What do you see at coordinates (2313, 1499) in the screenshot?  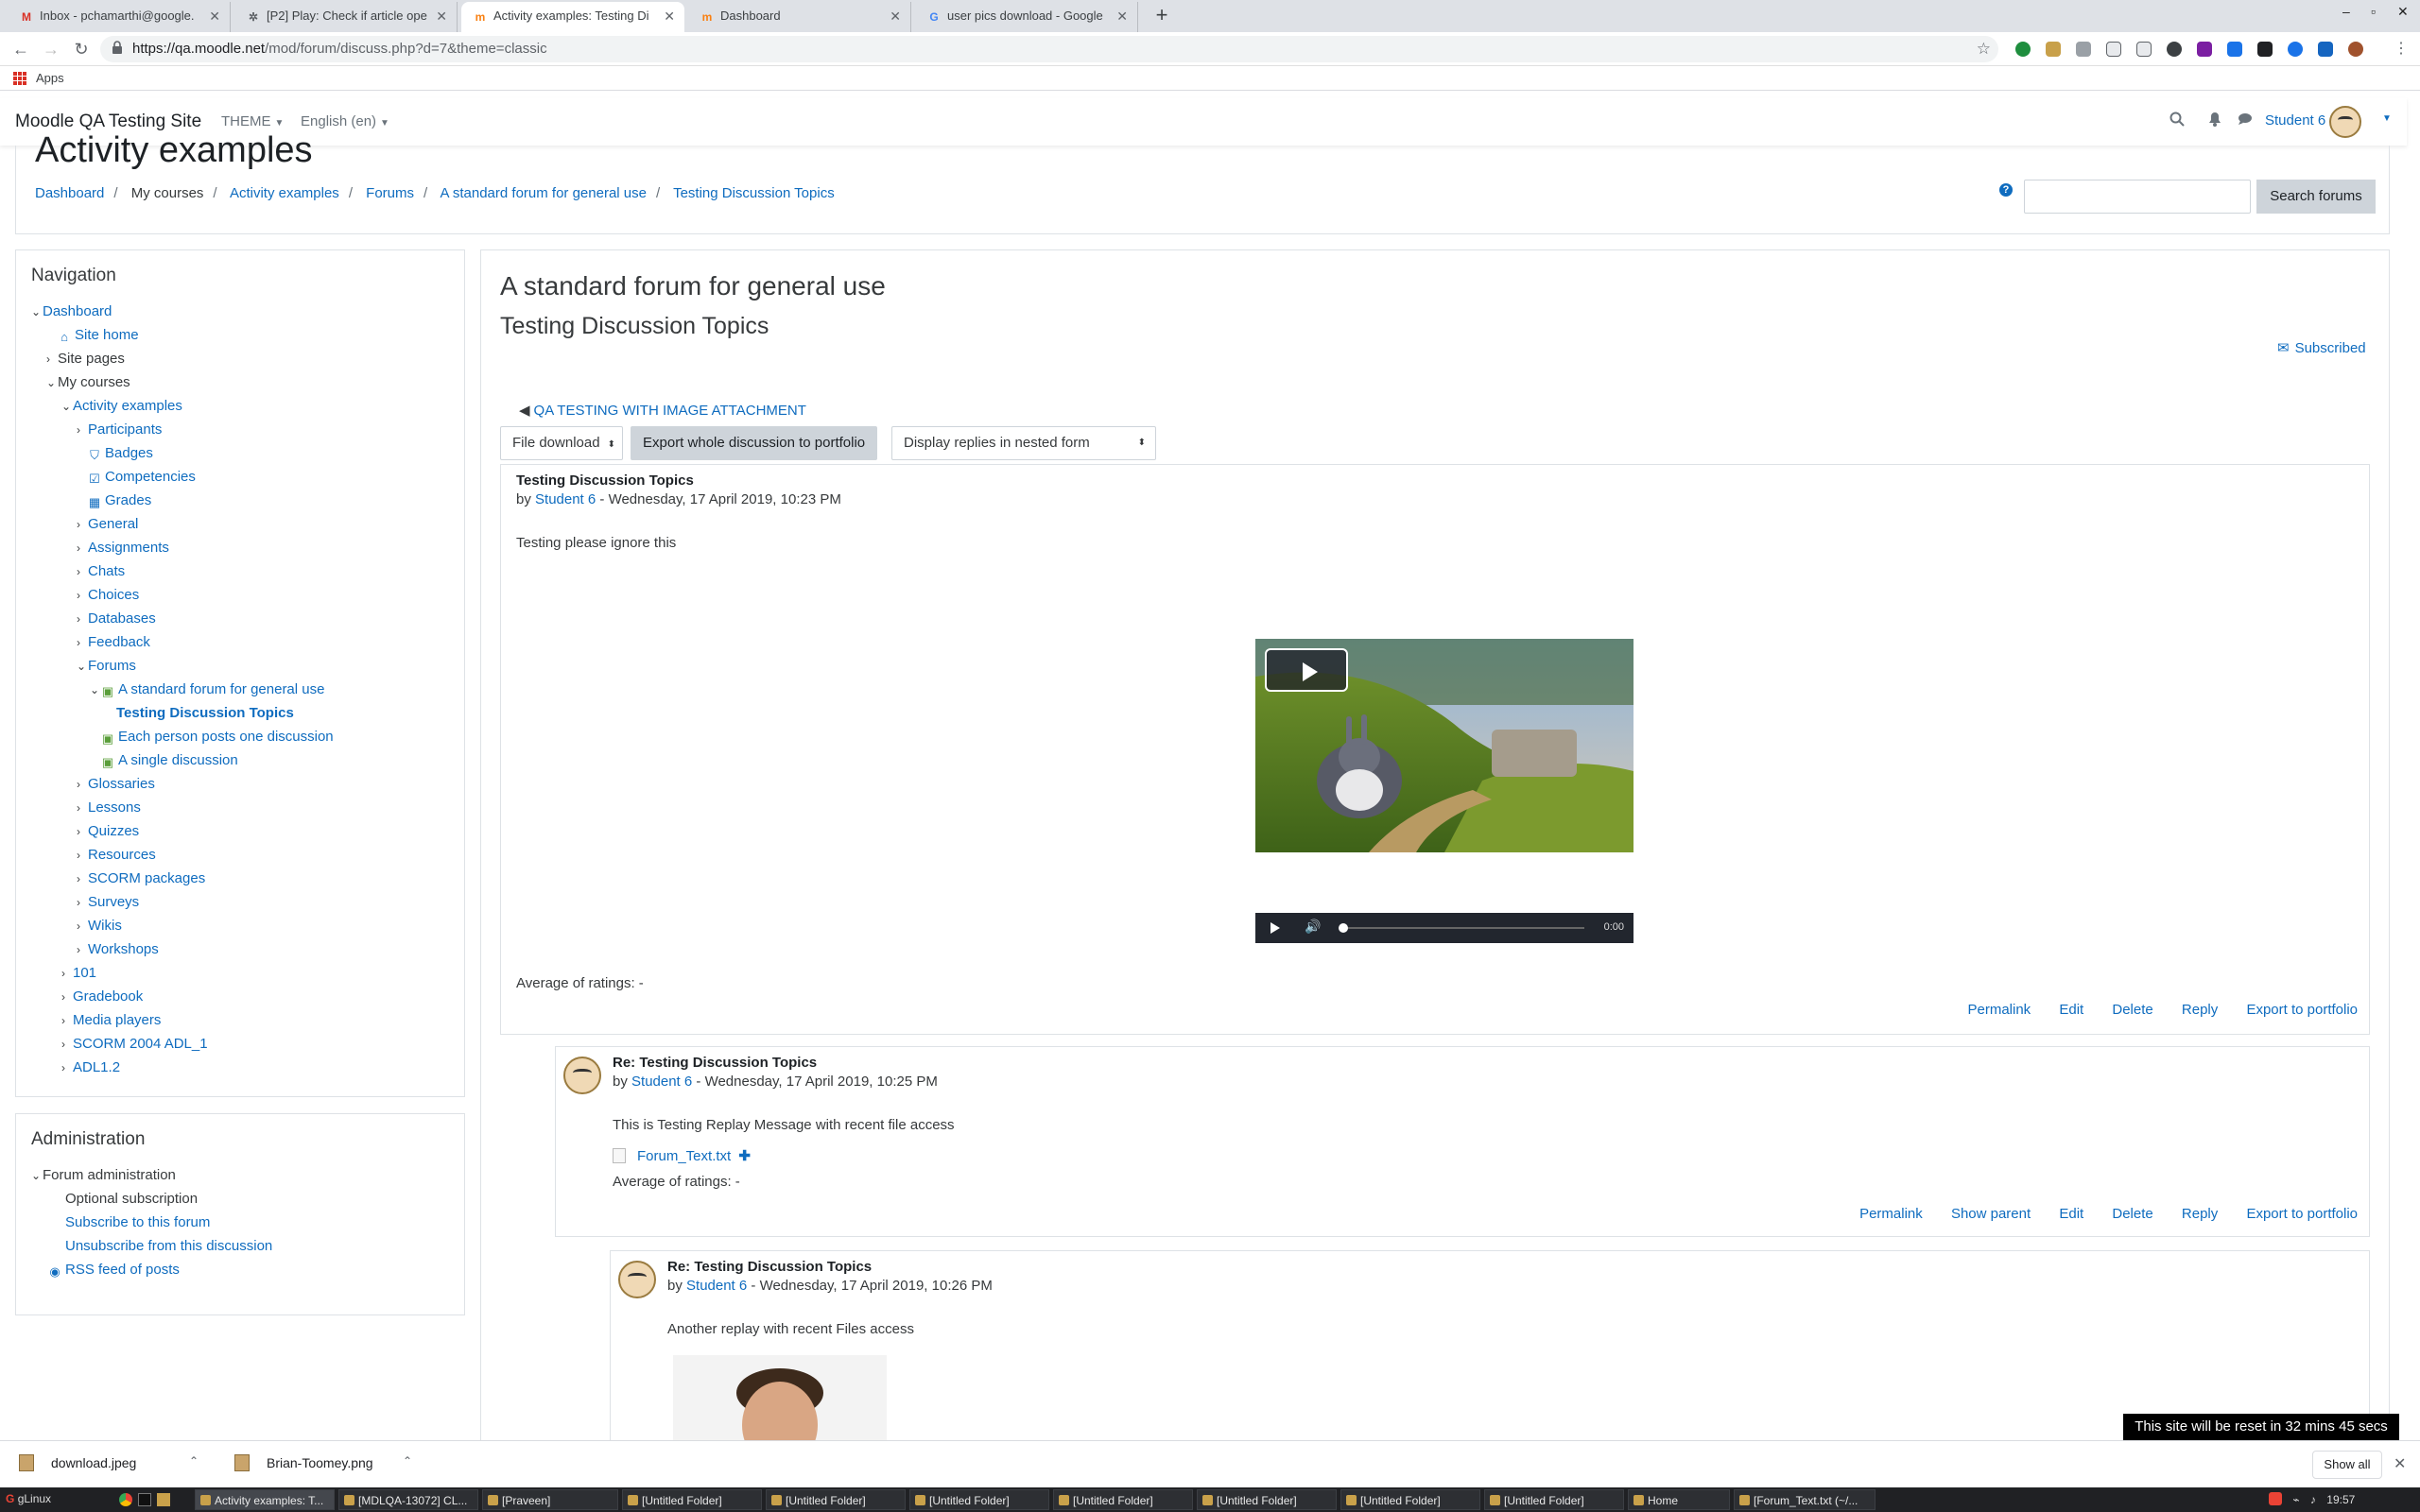 I see `volume-tray-icon: ♪` at bounding box center [2313, 1499].